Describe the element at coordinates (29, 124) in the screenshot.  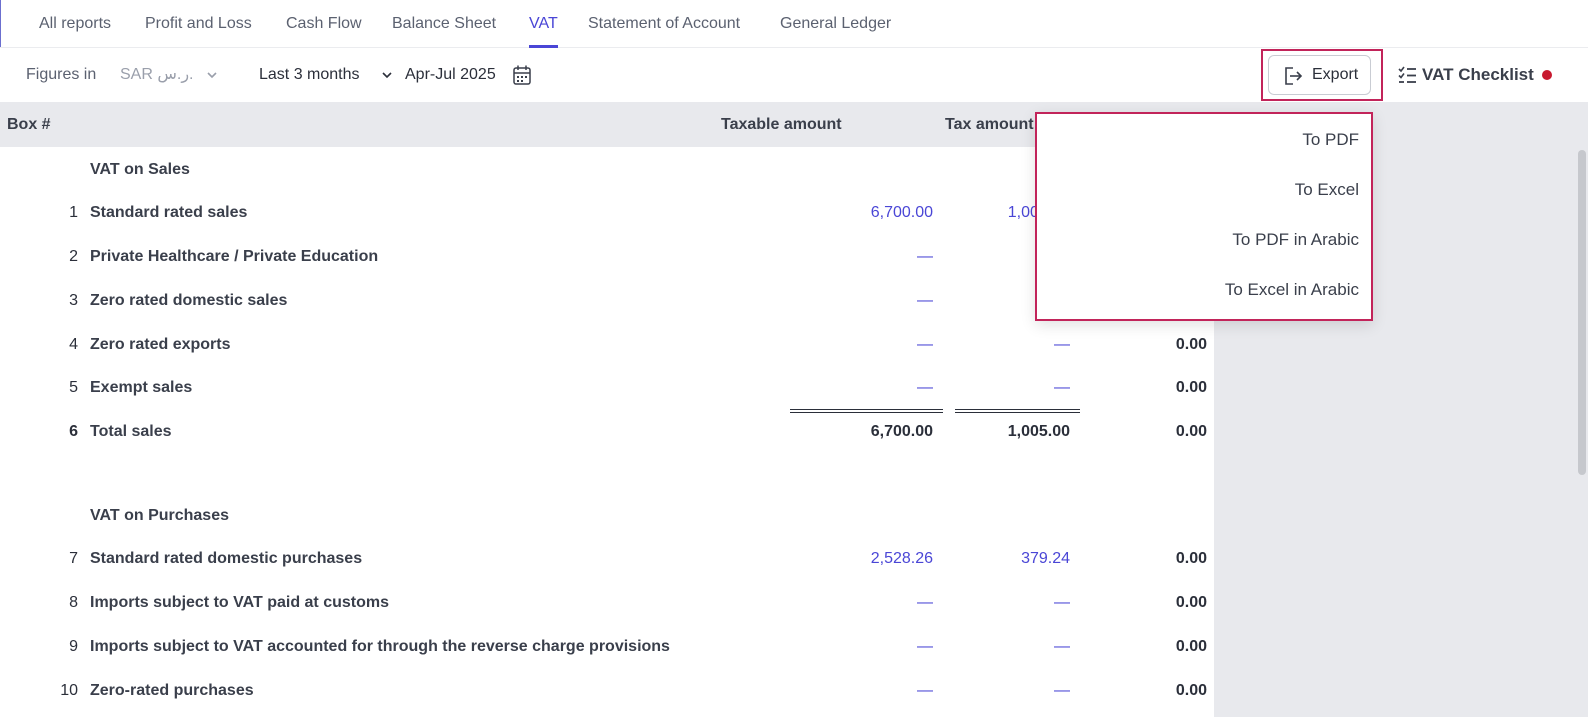
I see `header-box-number: Box #` at that location.